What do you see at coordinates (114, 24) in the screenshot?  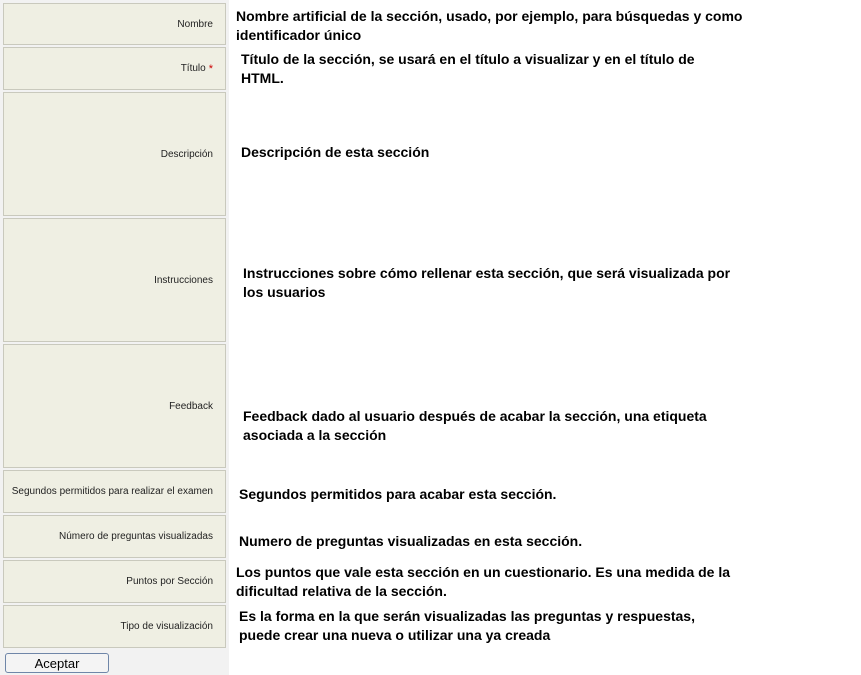 I see `field-label-nombre: Nombre` at bounding box center [114, 24].